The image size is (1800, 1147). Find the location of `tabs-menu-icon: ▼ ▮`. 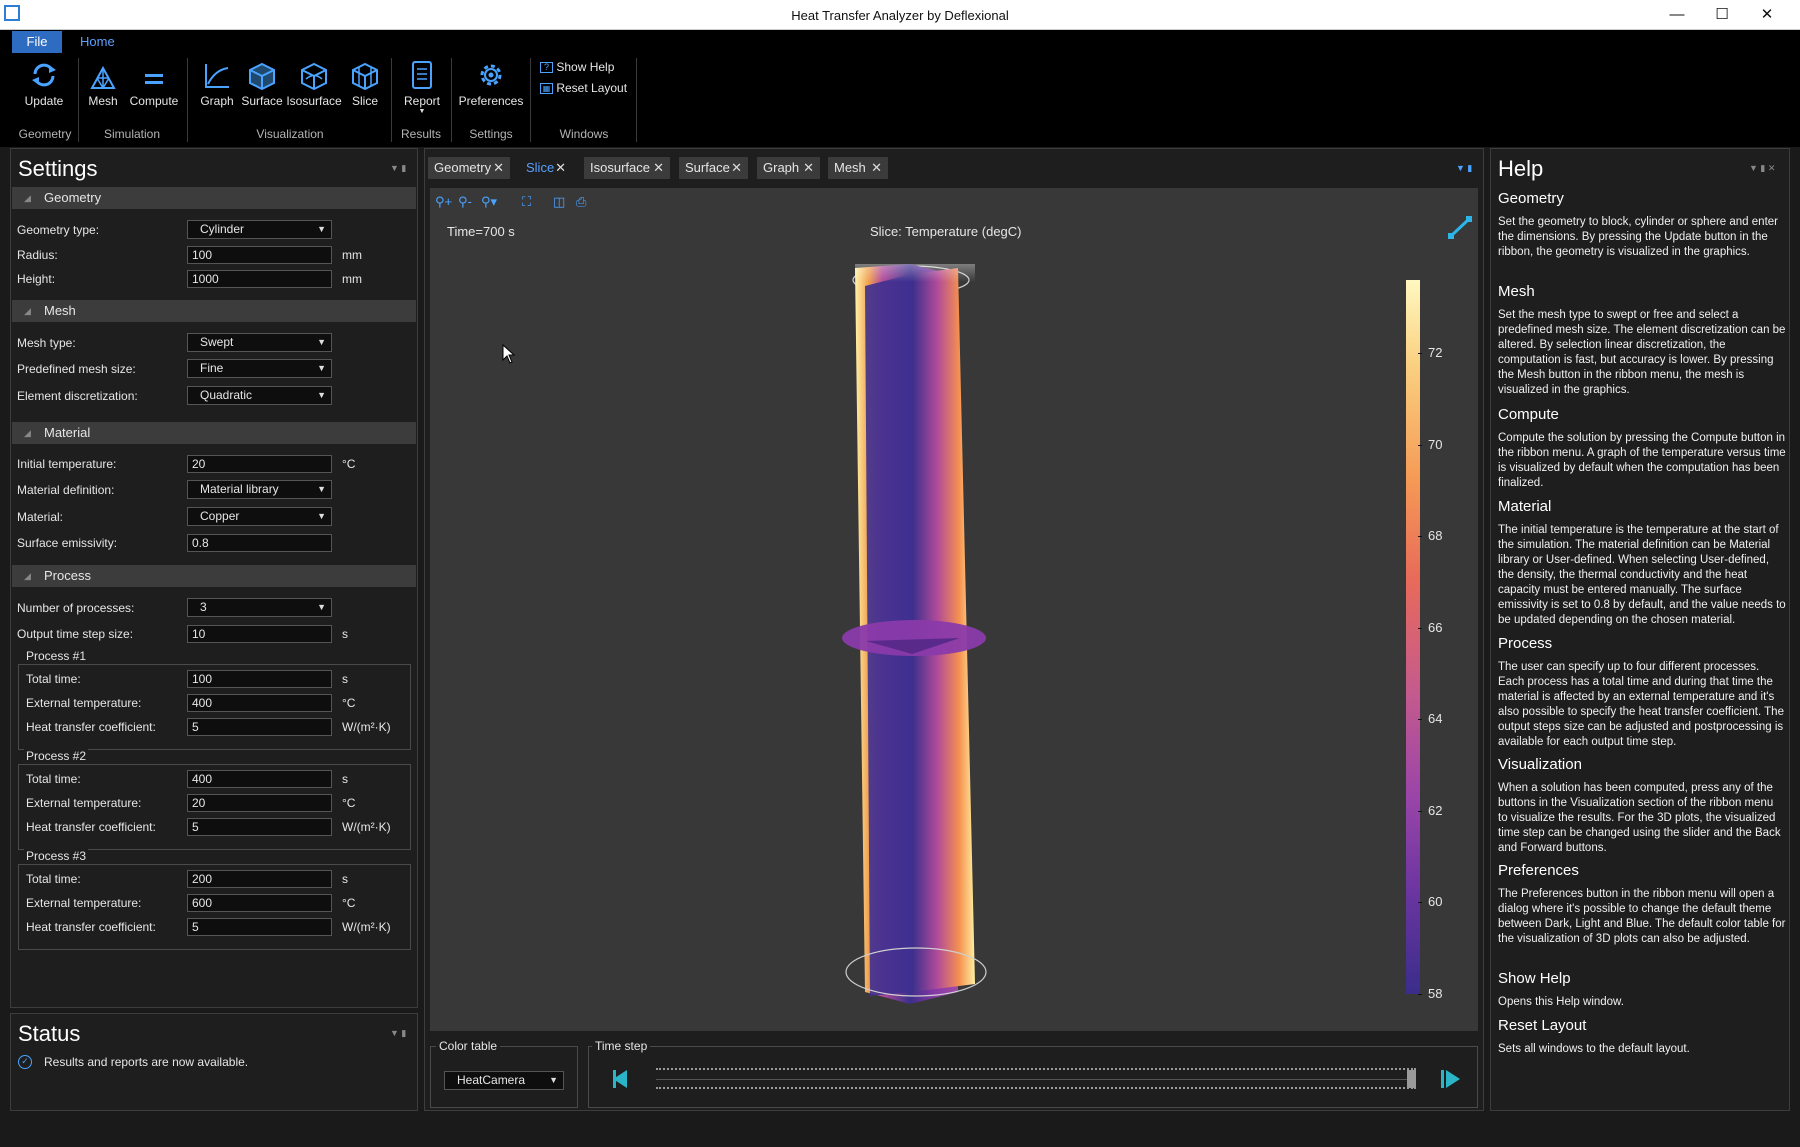

tabs-menu-icon: ▼ ▮ is located at coordinates (1464, 168).